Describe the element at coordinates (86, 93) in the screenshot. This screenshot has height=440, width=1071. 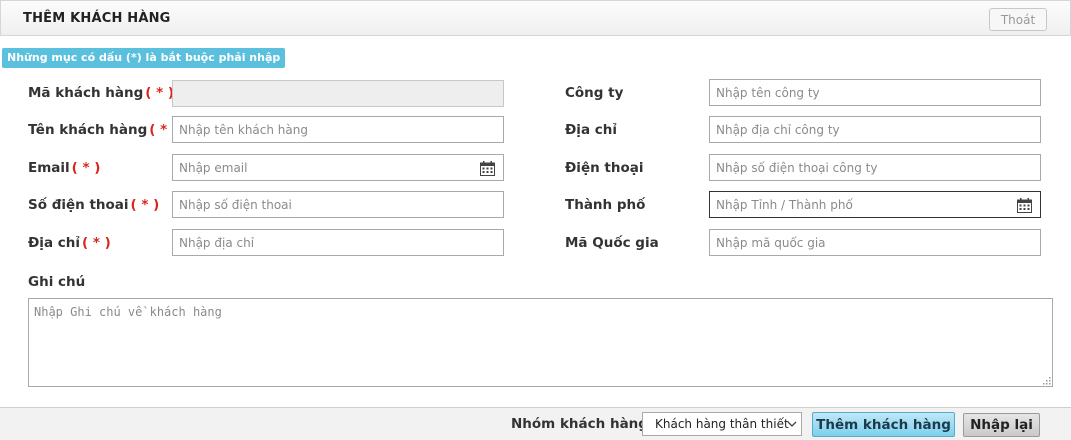
I see `customer-code-label-text: Mã khách hàng` at that location.